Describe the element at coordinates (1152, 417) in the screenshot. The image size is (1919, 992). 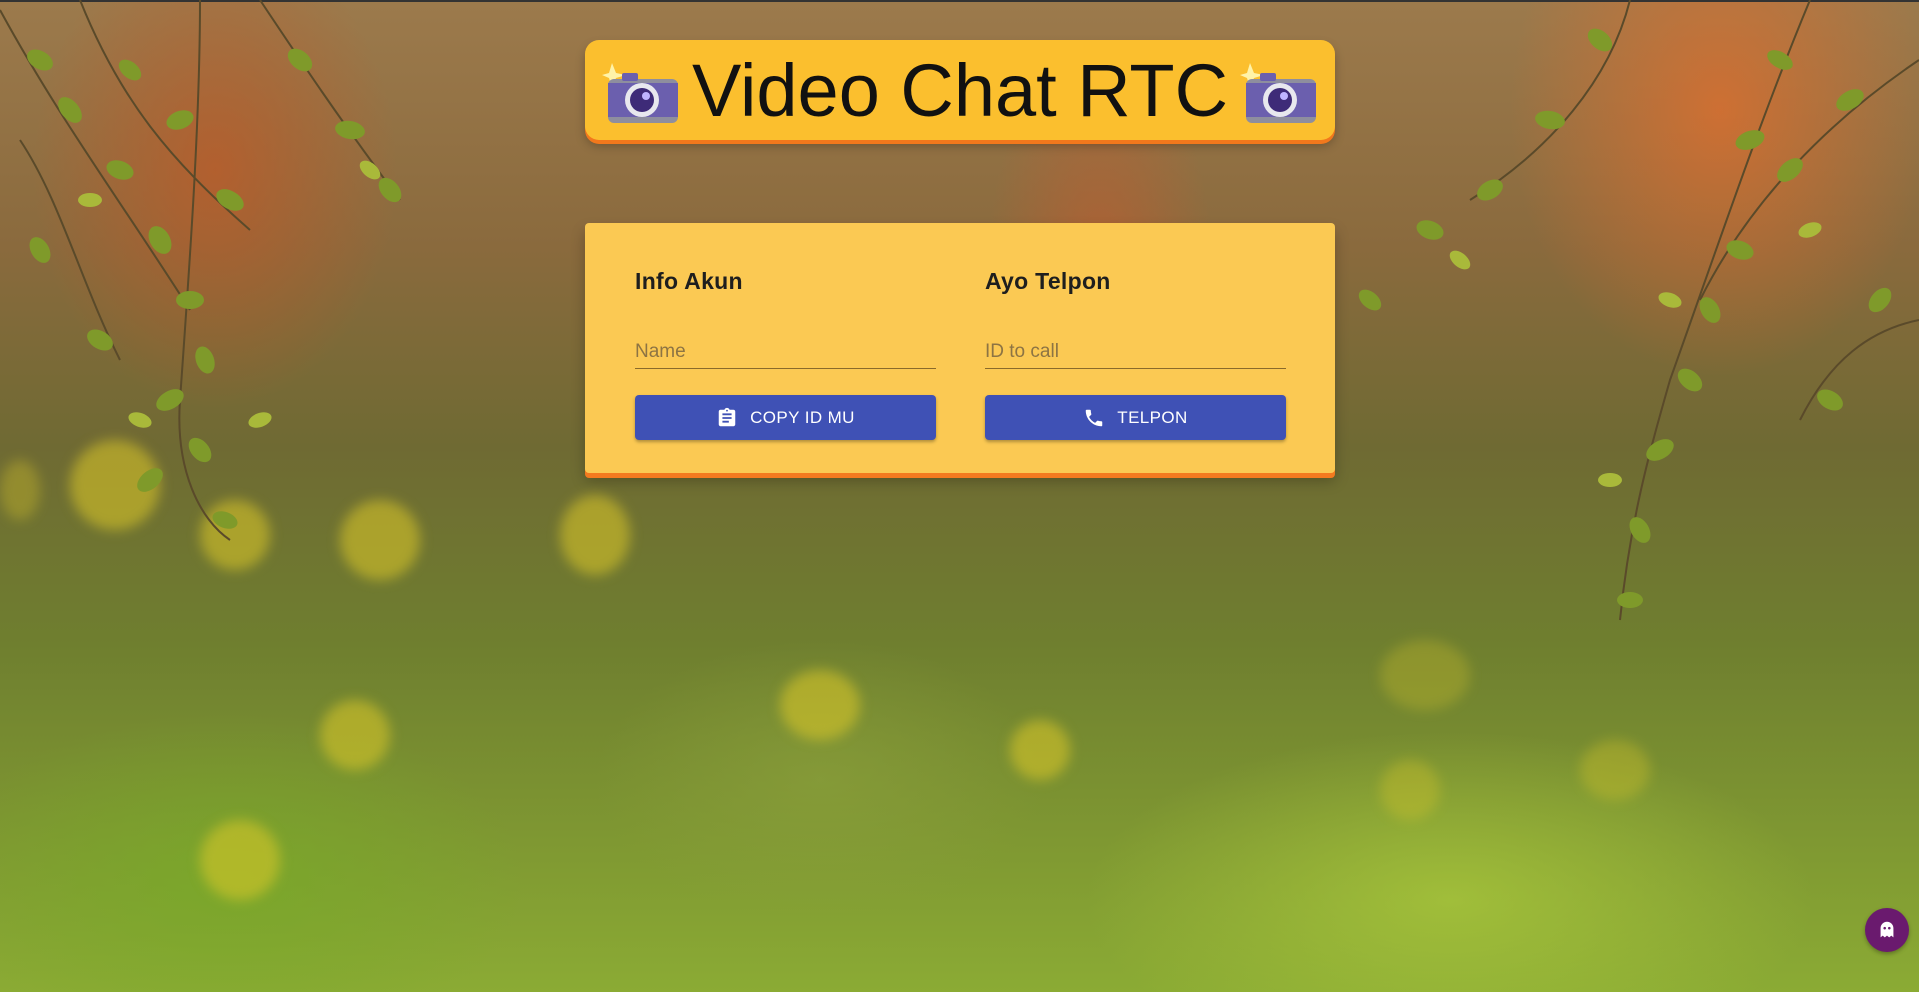
I see `call-label: TELPON` at that location.